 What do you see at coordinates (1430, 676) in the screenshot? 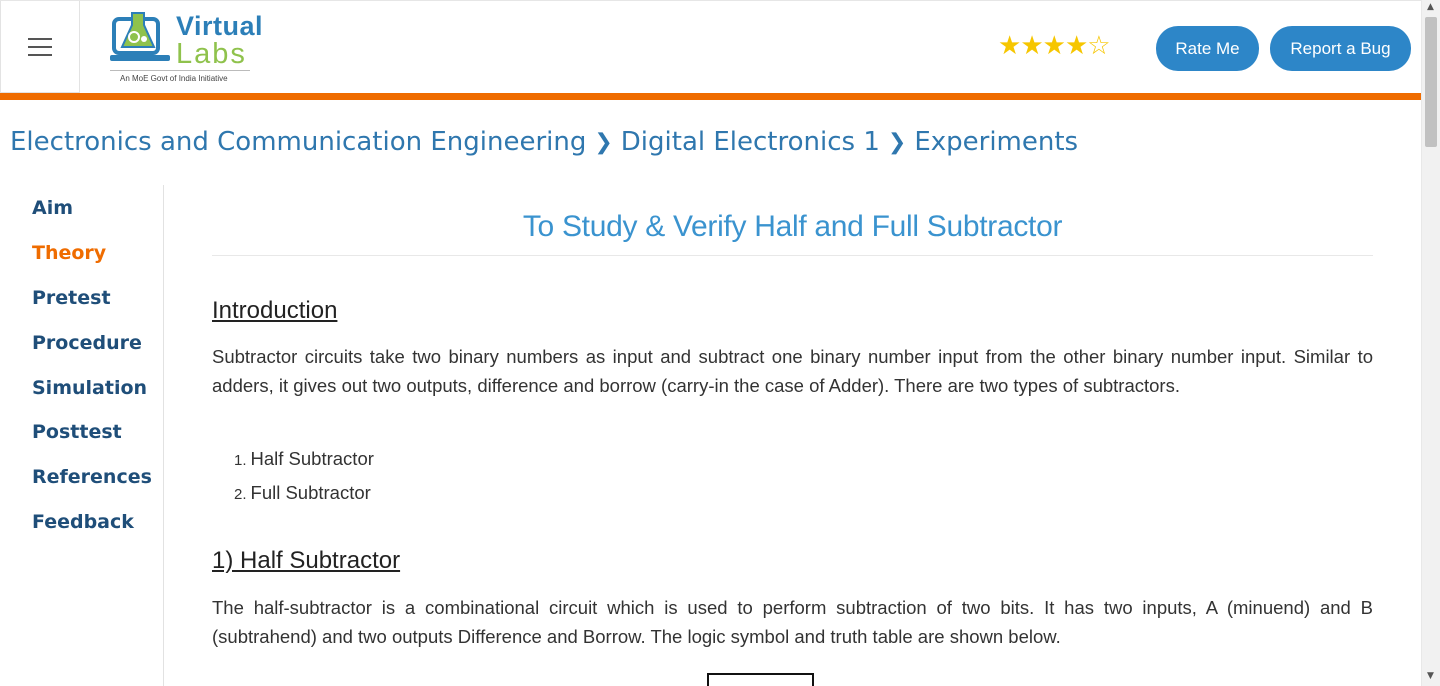
I see `scroll-down-arrow-icon: ▼` at bounding box center [1430, 676].